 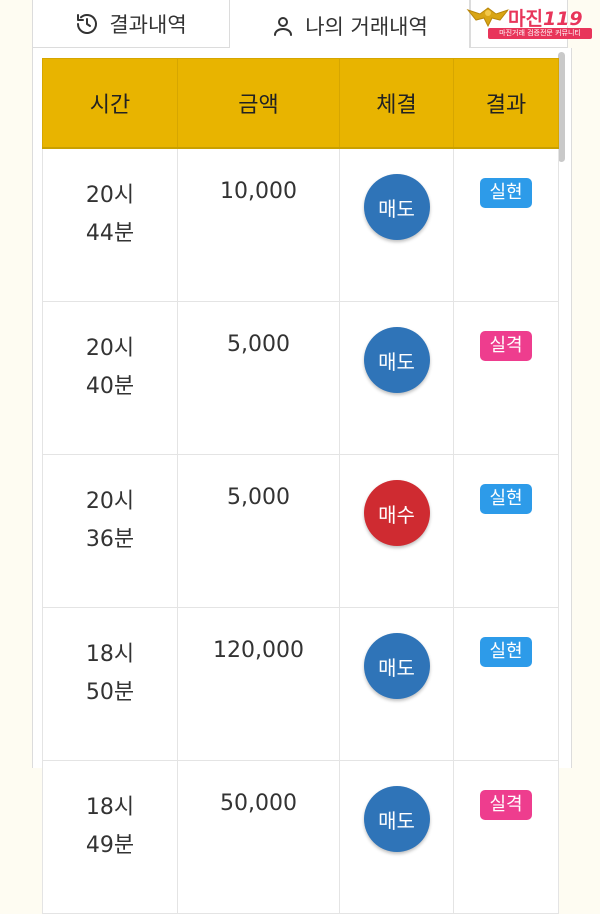 I want to click on table-row: 18시 50분 120,000 매도 실현, so click(x=300, y=684).